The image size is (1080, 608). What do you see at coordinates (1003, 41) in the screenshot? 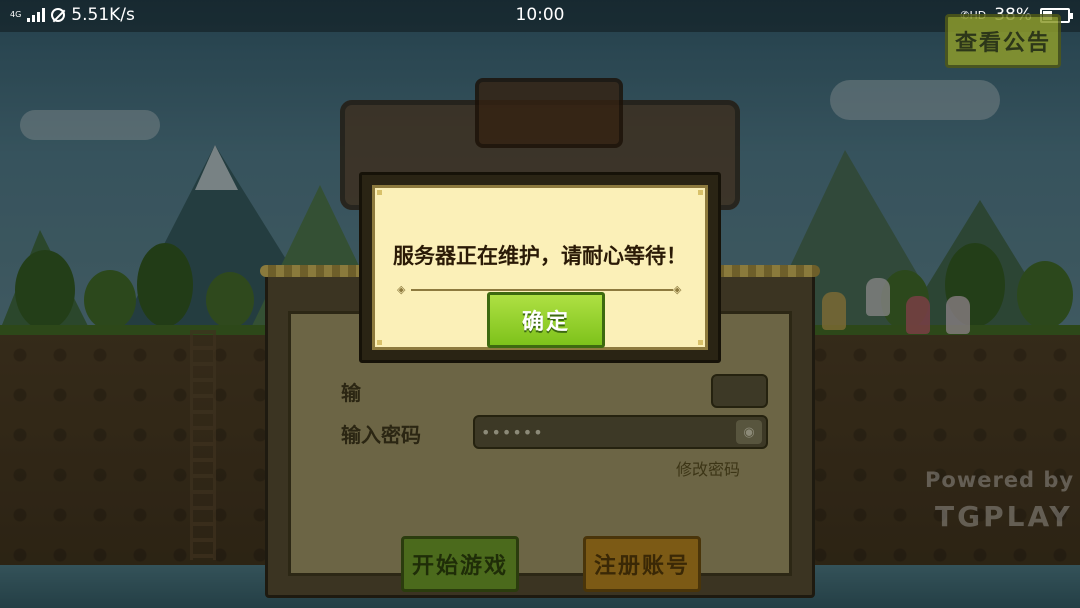
I see `view-announcement-button: 查看公告` at bounding box center [1003, 41].